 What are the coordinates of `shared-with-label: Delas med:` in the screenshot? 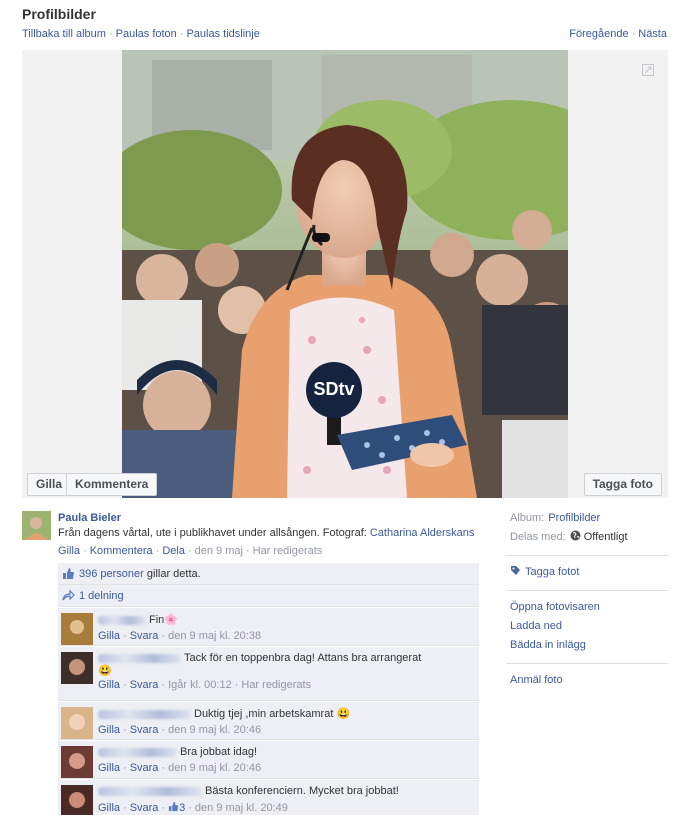 It's located at (538, 537).